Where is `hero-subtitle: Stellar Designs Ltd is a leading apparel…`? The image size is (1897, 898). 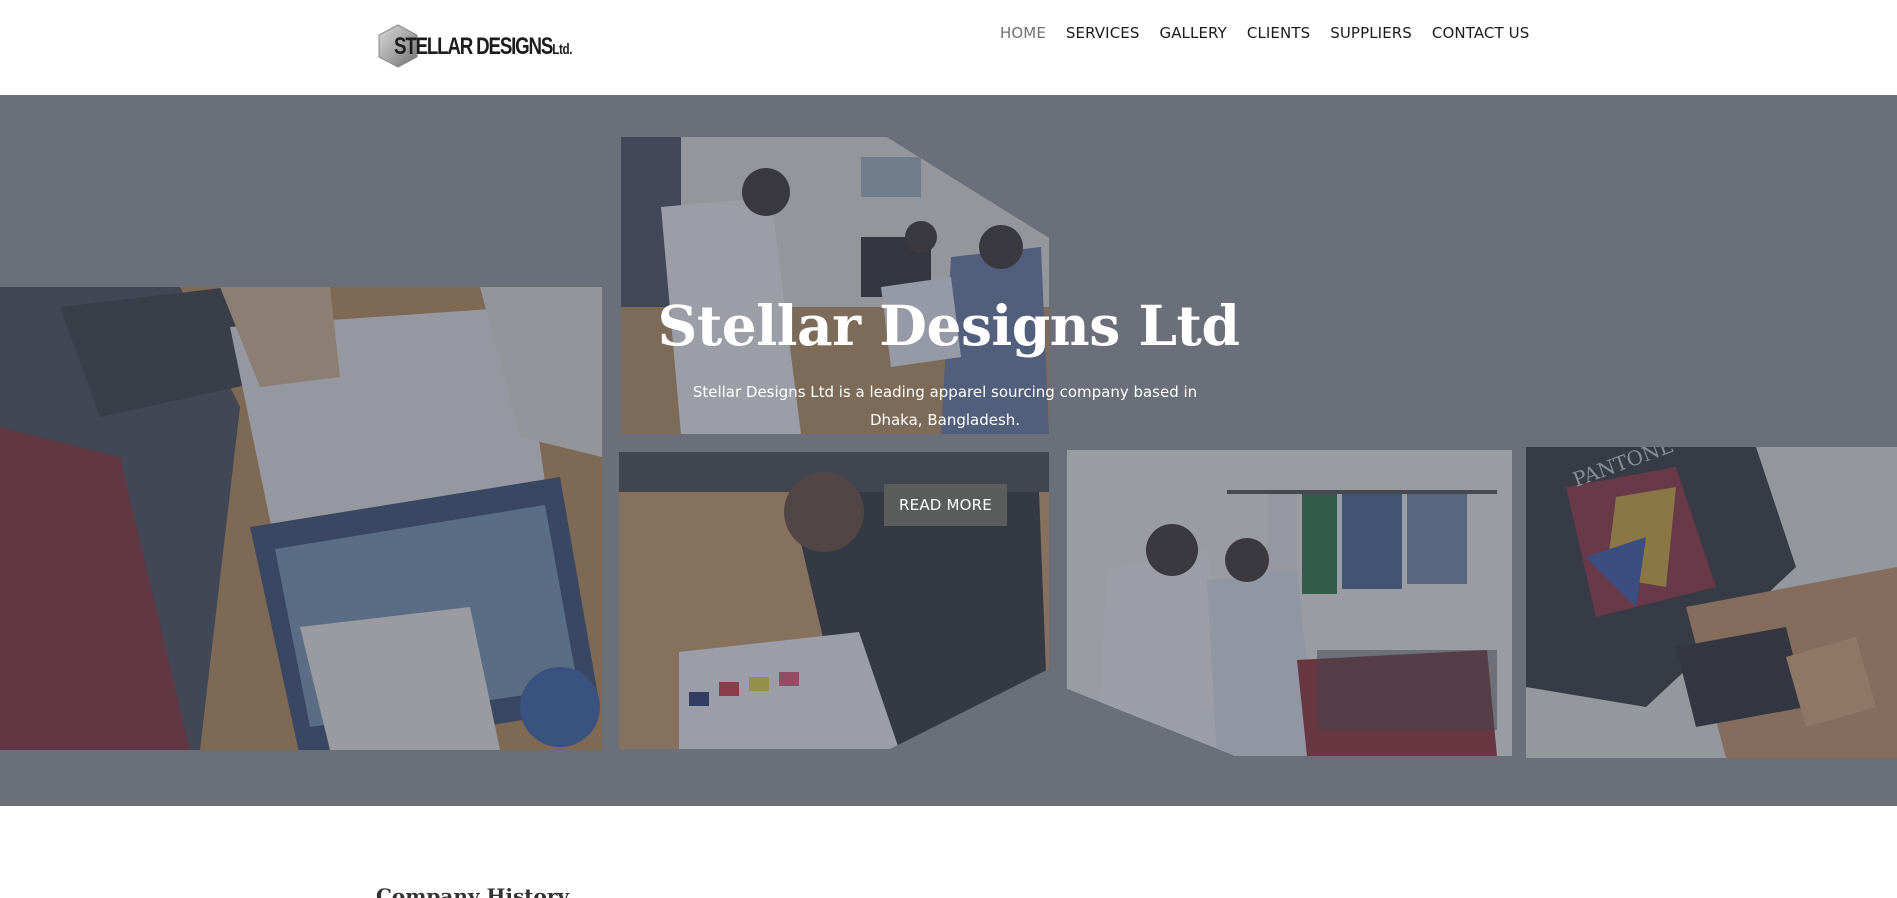
hero-subtitle: Stellar Designs Ltd is a leading apparel… is located at coordinates (945, 406).